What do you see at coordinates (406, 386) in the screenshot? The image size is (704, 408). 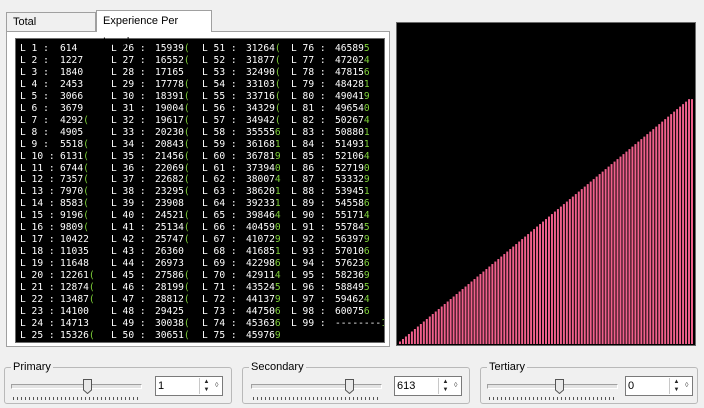 I see `secondary-value: 613` at bounding box center [406, 386].